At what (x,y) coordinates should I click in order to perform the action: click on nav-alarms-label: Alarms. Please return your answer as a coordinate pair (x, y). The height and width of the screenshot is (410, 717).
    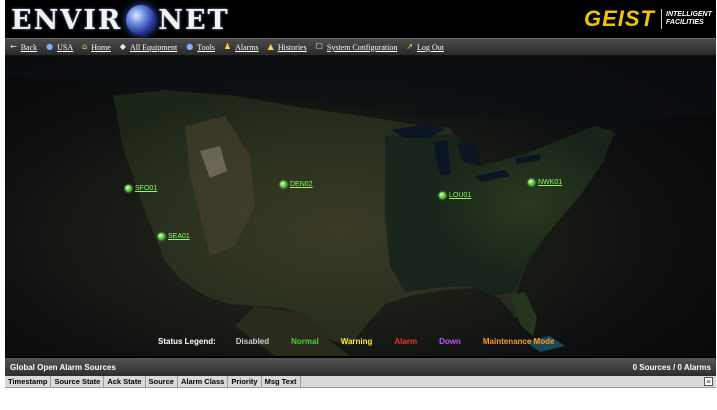
    Looking at the image, I should click on (247, 47).